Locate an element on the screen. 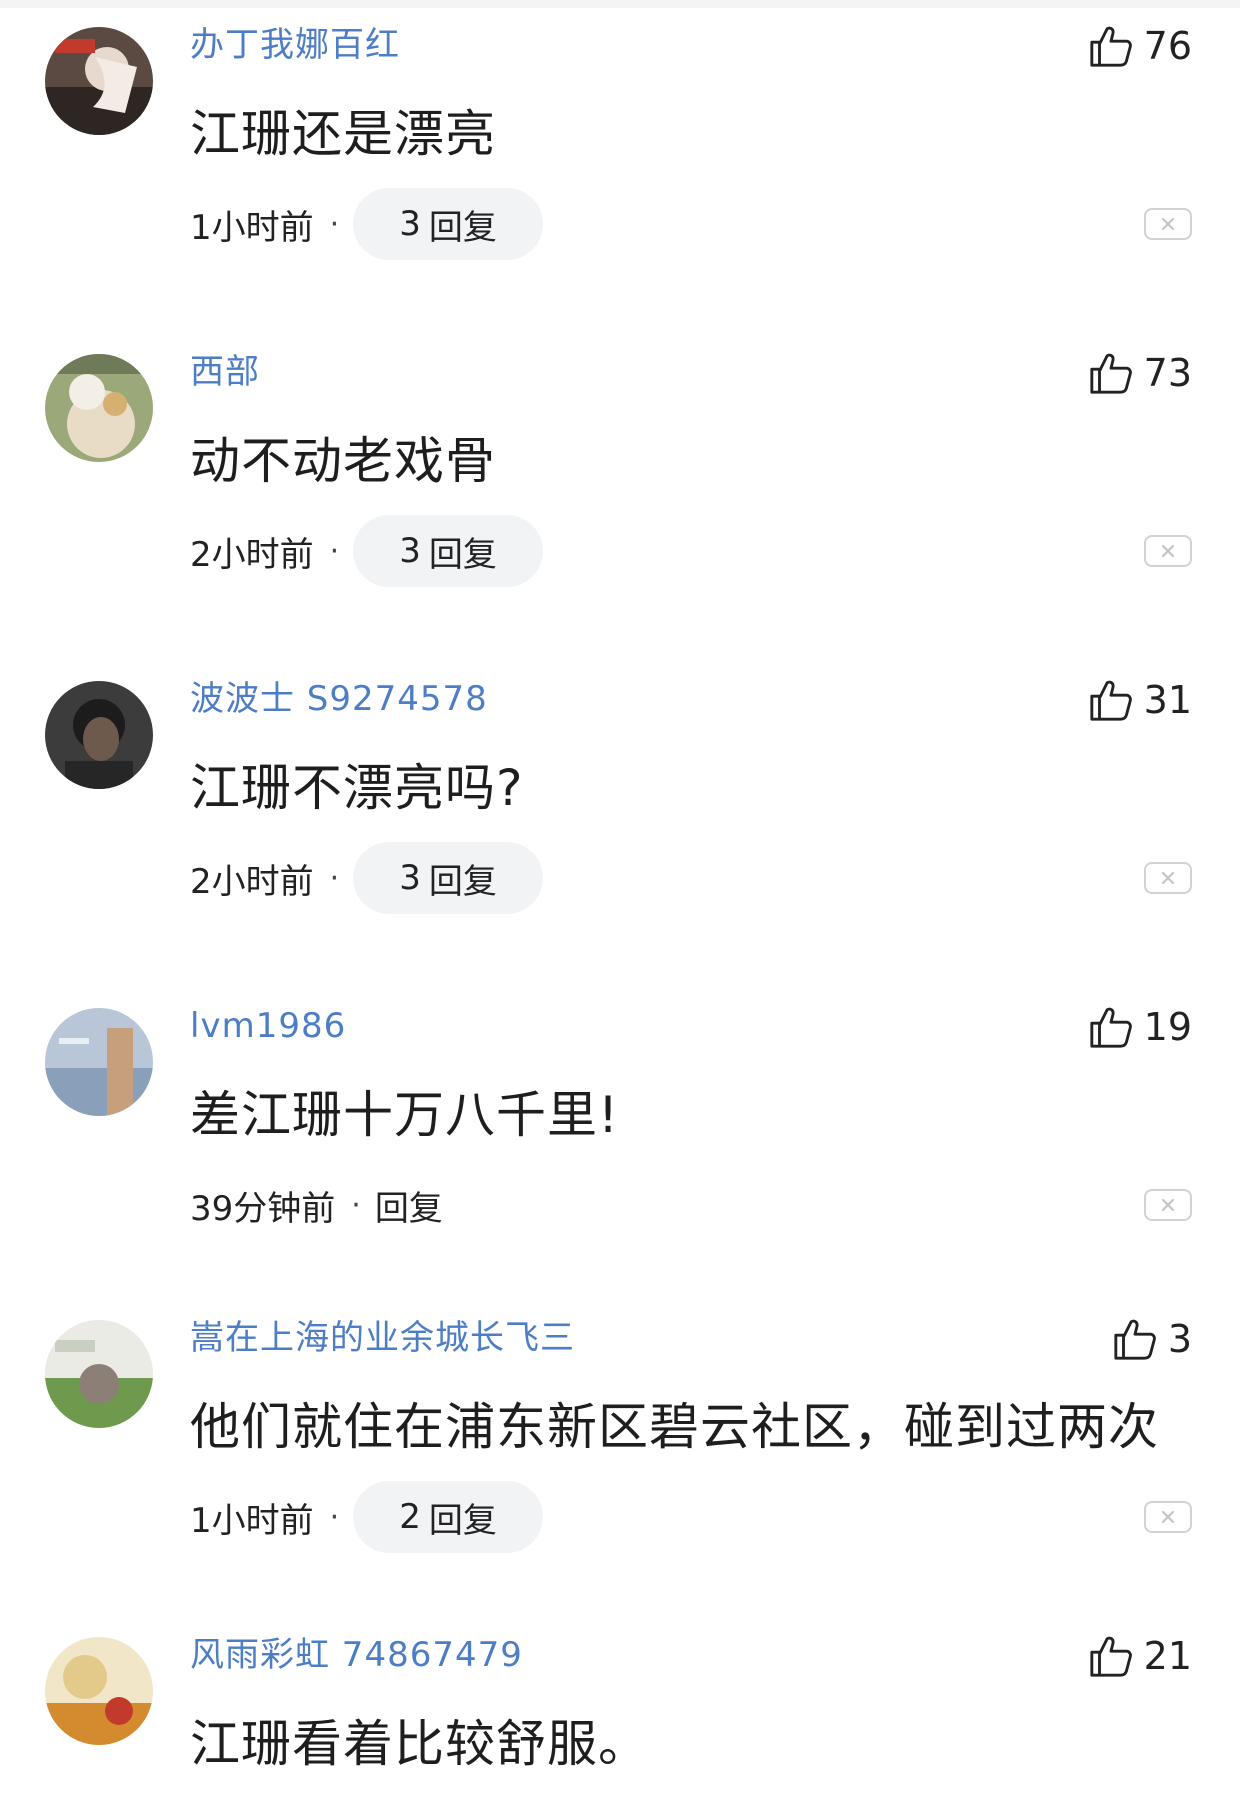 The height and width of the screenshot is (1803, 1240). like-button: 3 is located at coordinates (1152, 1339).